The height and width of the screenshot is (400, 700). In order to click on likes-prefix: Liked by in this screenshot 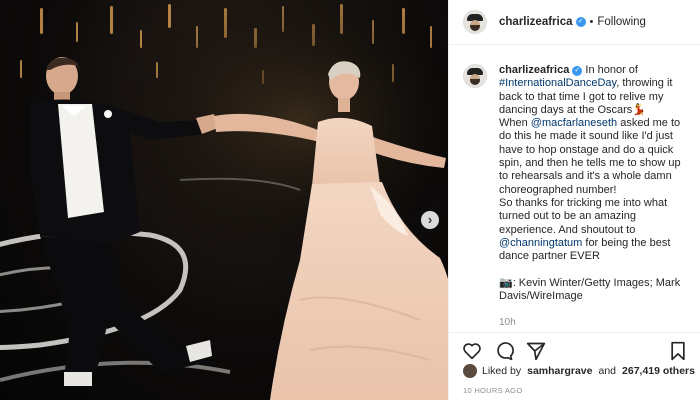, I will do `click(502, 371)`.